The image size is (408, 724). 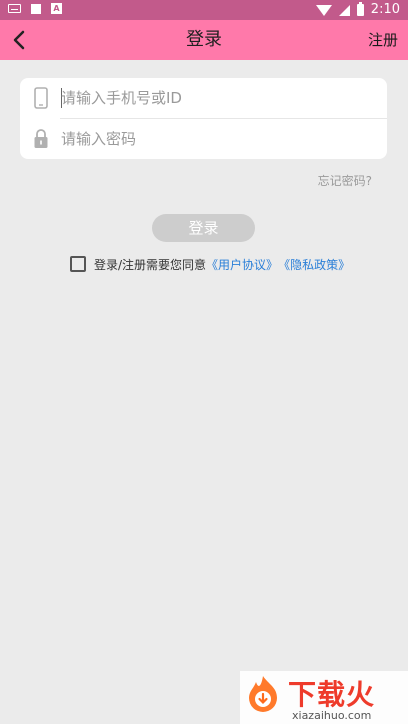 What do you see at coordinates (14, 8) in the screenshot?
I see `keyboard-icon` at bounding box center [14, 8].